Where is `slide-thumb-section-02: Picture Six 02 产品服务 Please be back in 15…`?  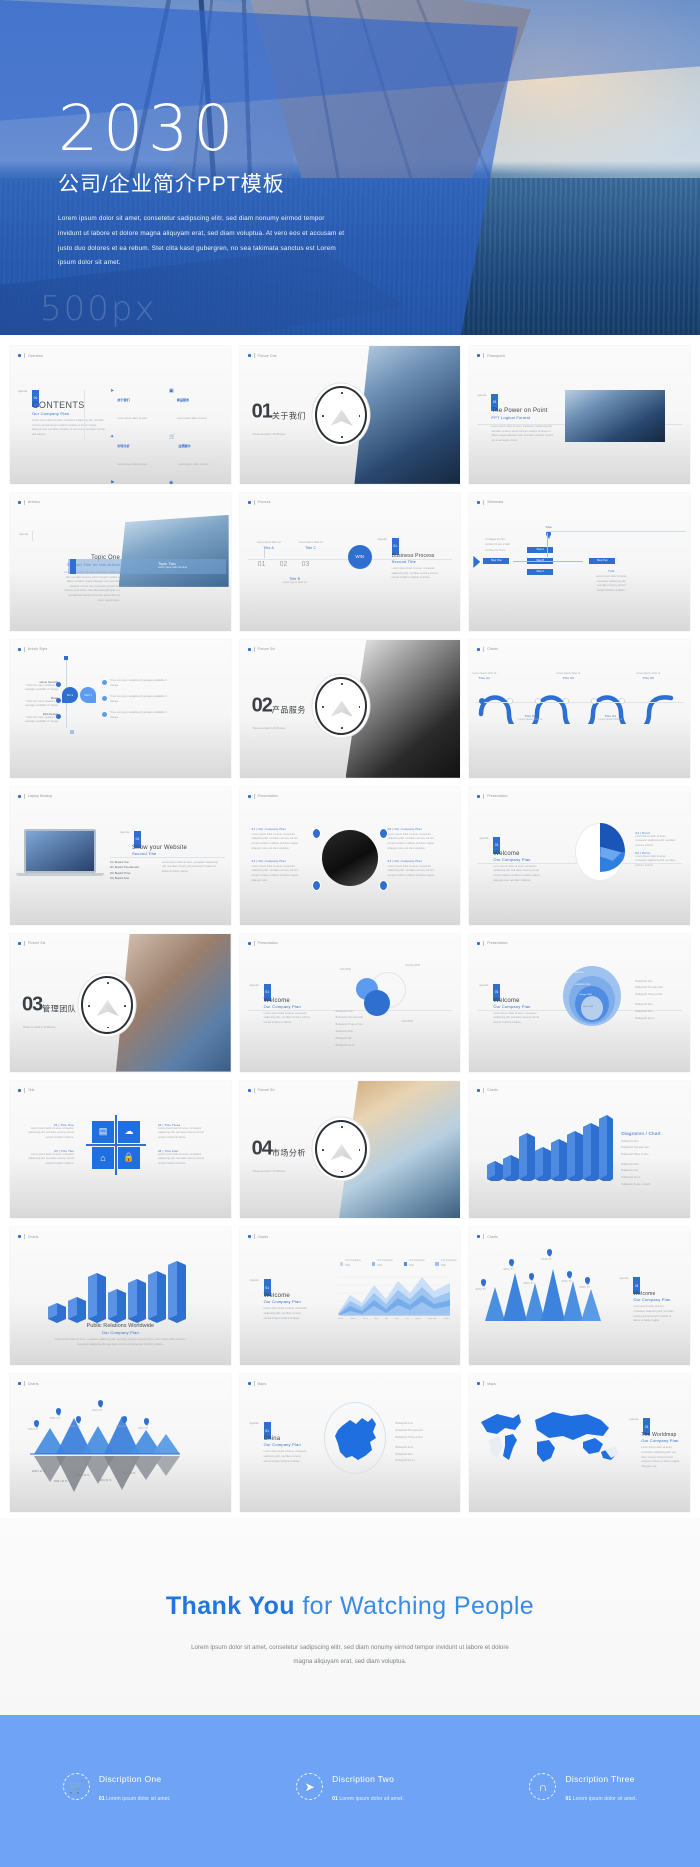 slide-thumb-section-02: Picture Six 02 产品服务 Please be back in 15… is located at coordinates (350, 708).